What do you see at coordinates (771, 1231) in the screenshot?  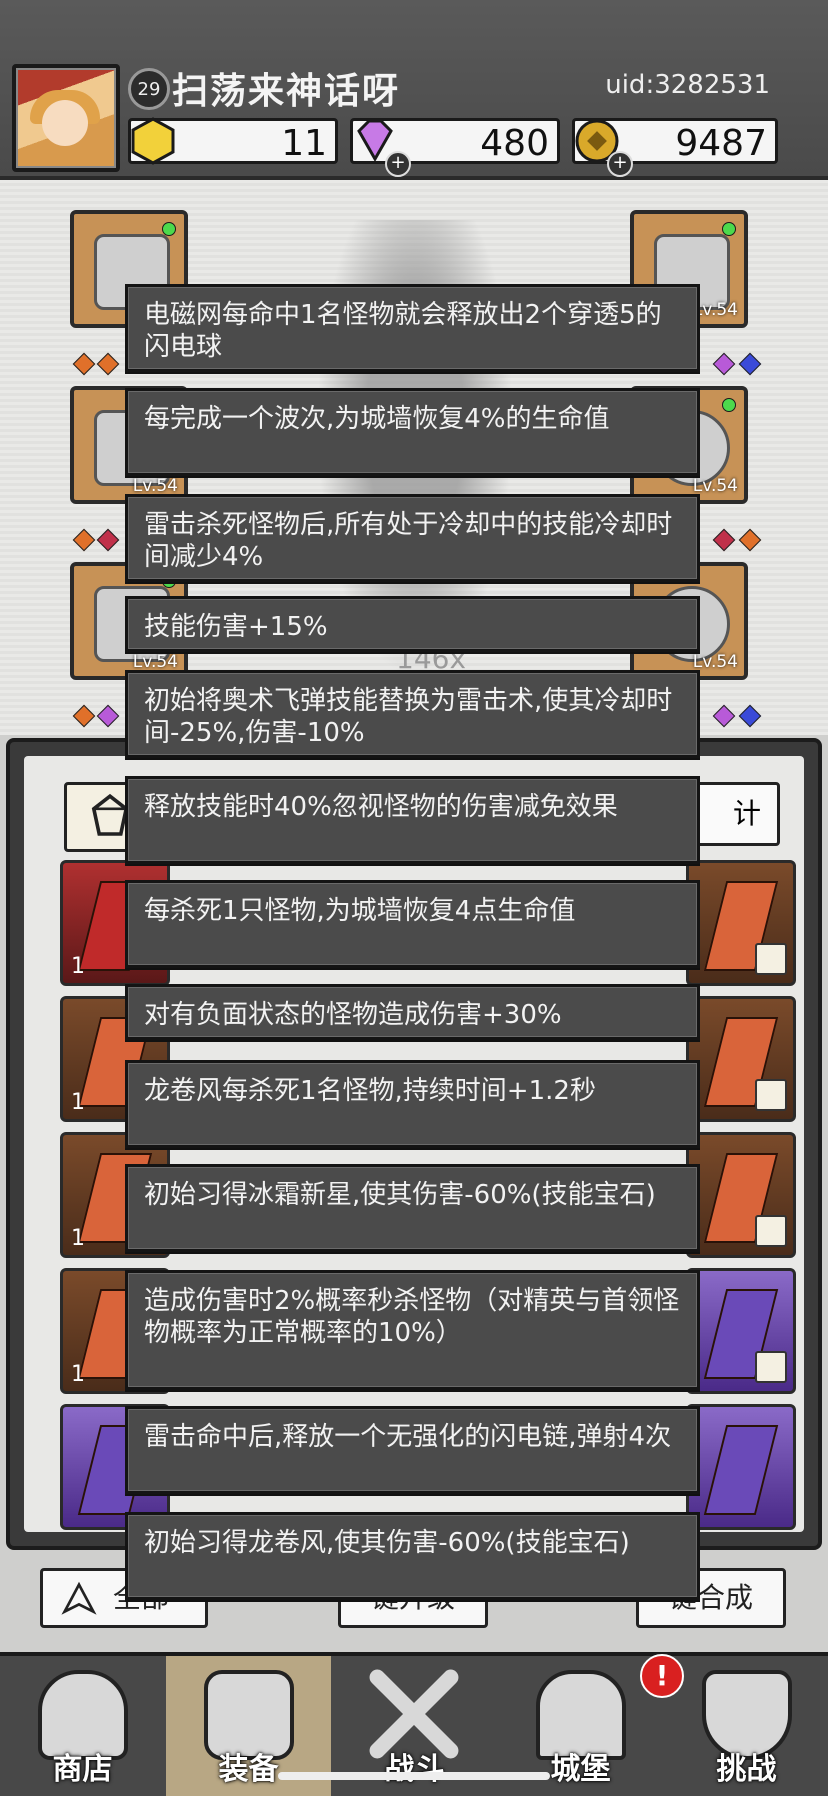 I see `ring-slot-icon` at bounding box center [771, 1231].